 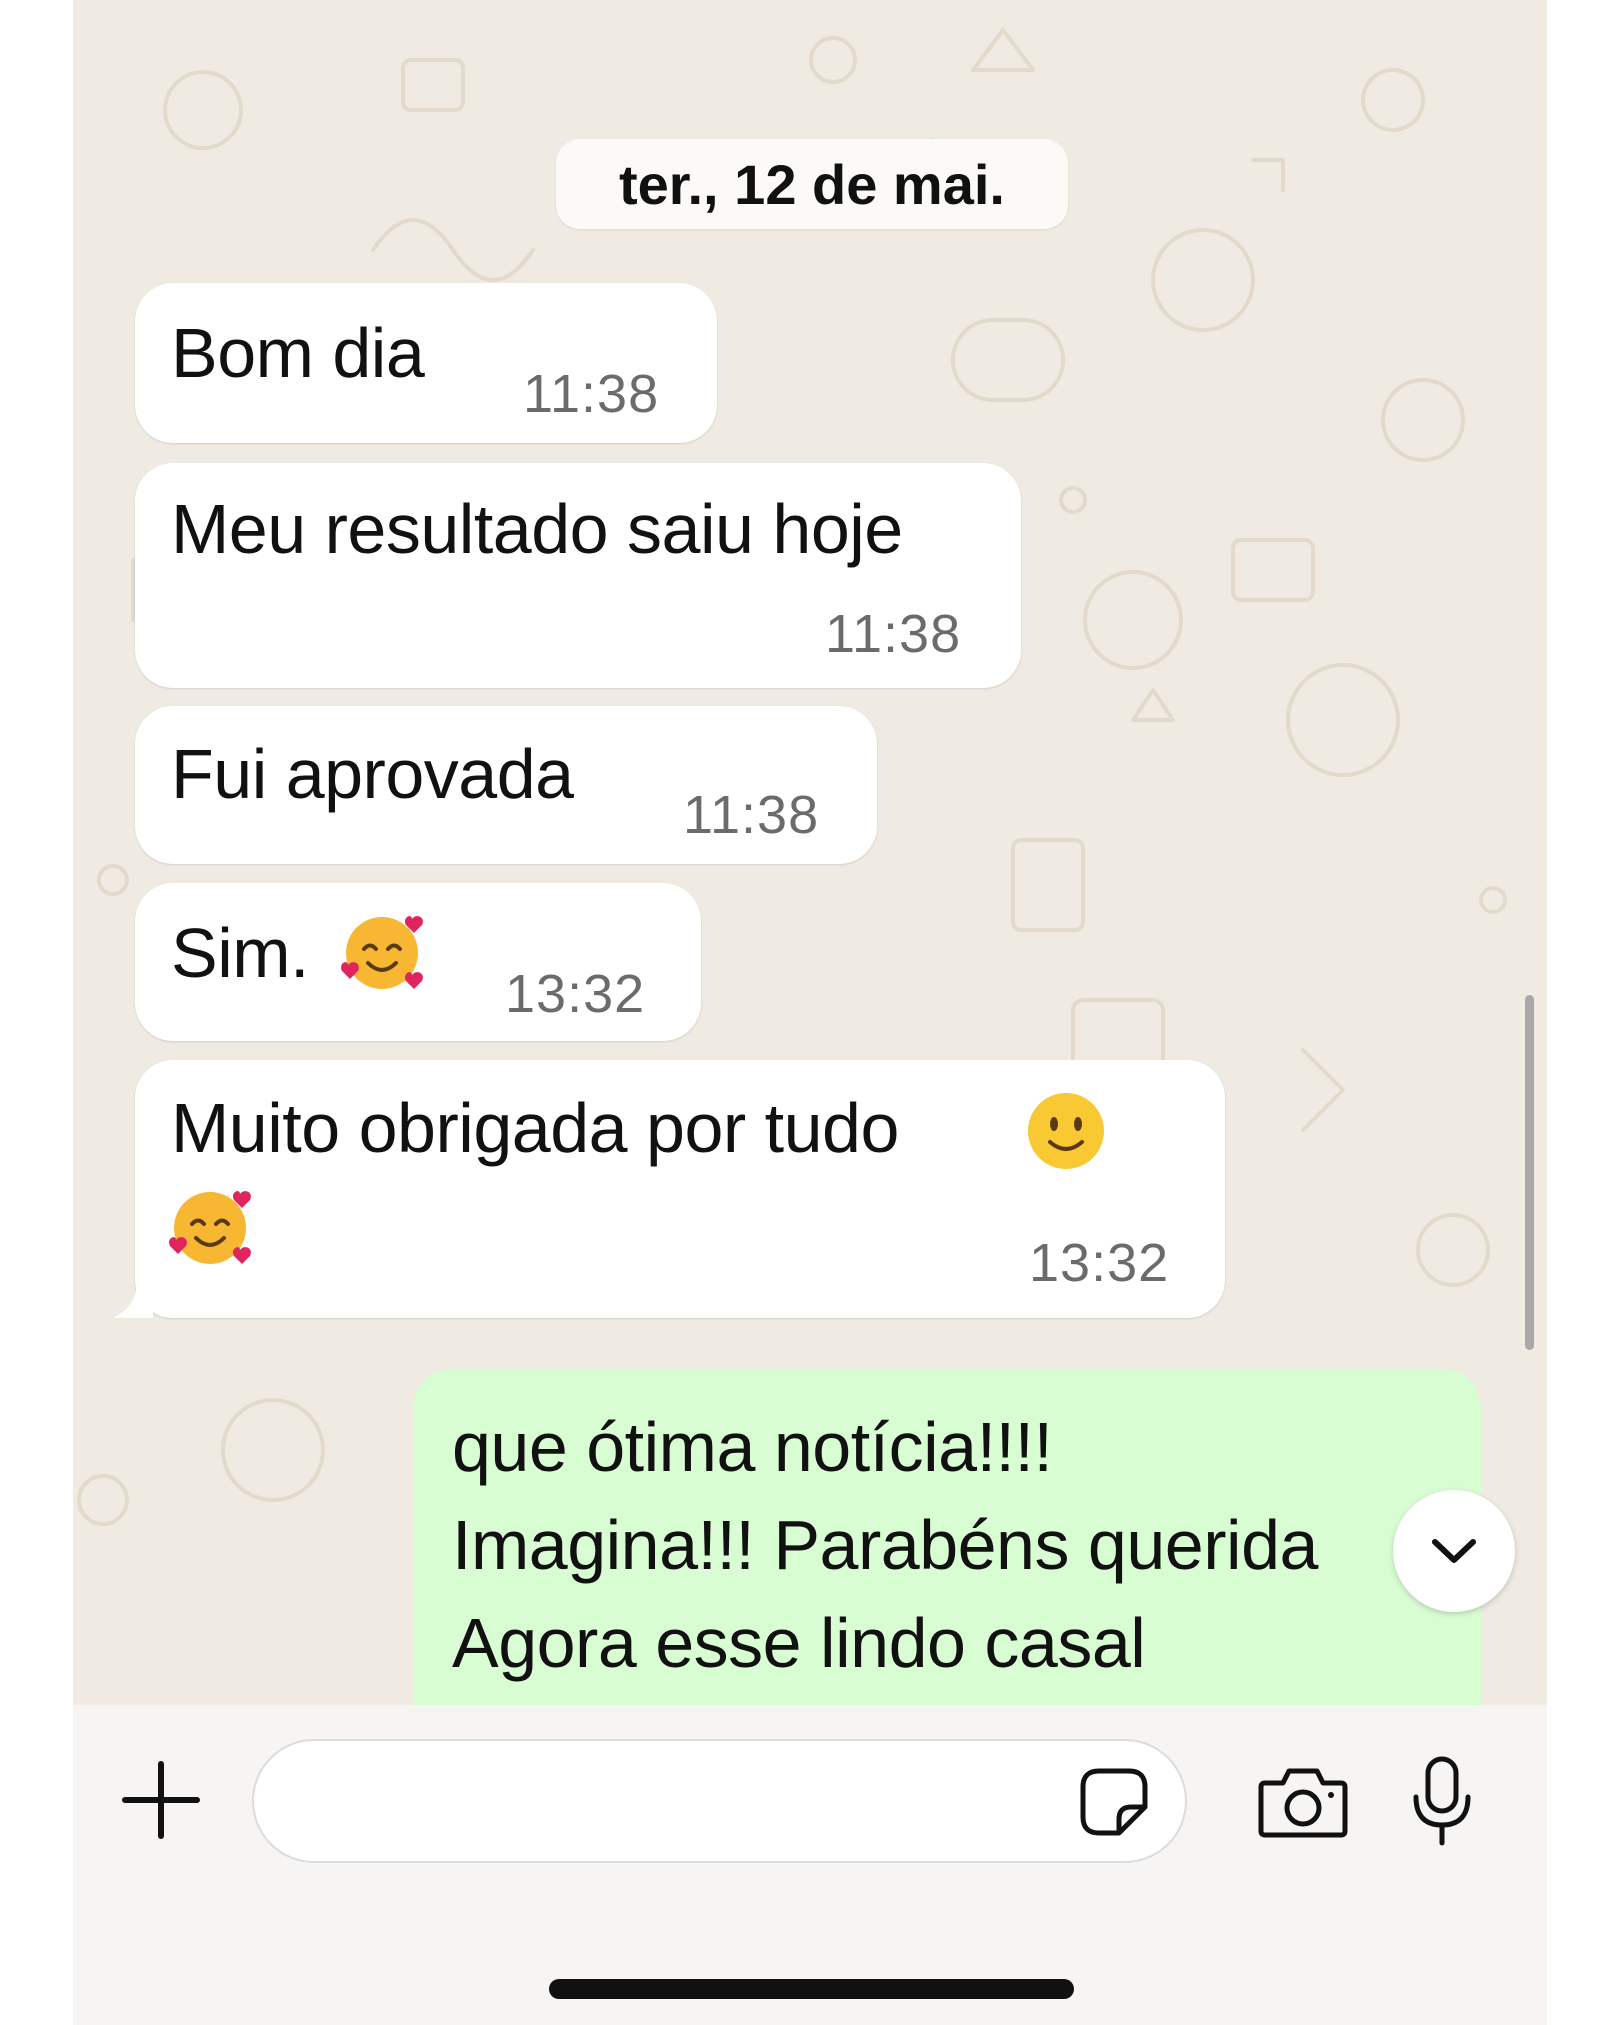 I want to click on bubble-tail, so click(x=133, y=1297).